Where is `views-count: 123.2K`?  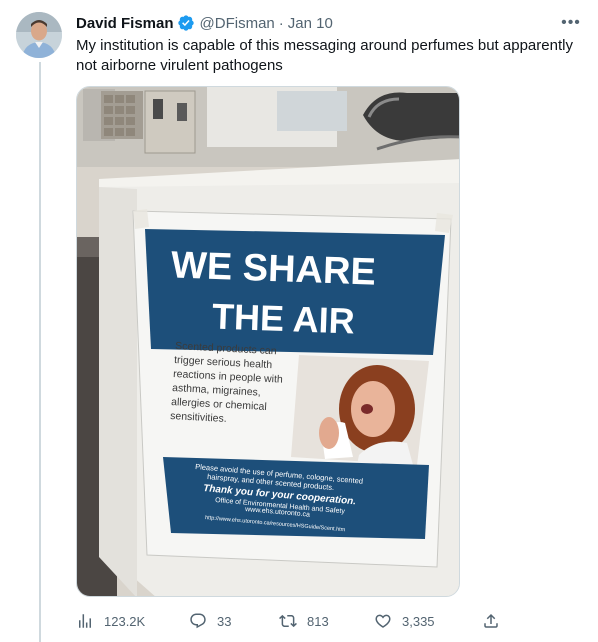
views-count: 123.2K is located at coordinates (125, 621).